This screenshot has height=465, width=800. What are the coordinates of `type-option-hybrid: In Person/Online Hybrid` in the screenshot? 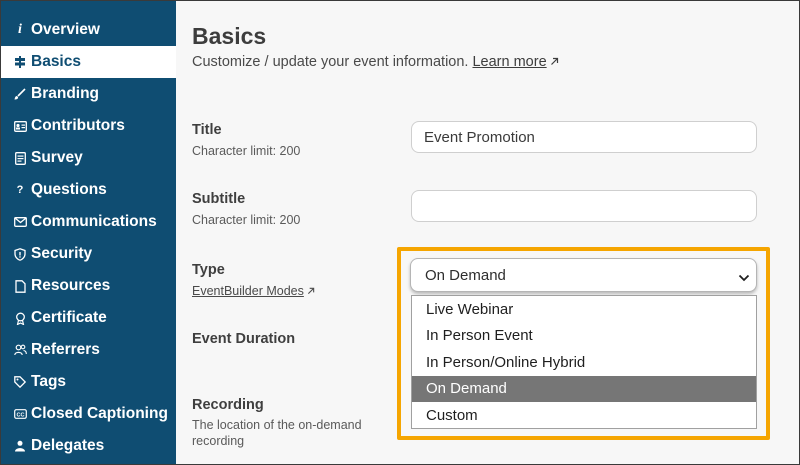 It's located at (584, 362).